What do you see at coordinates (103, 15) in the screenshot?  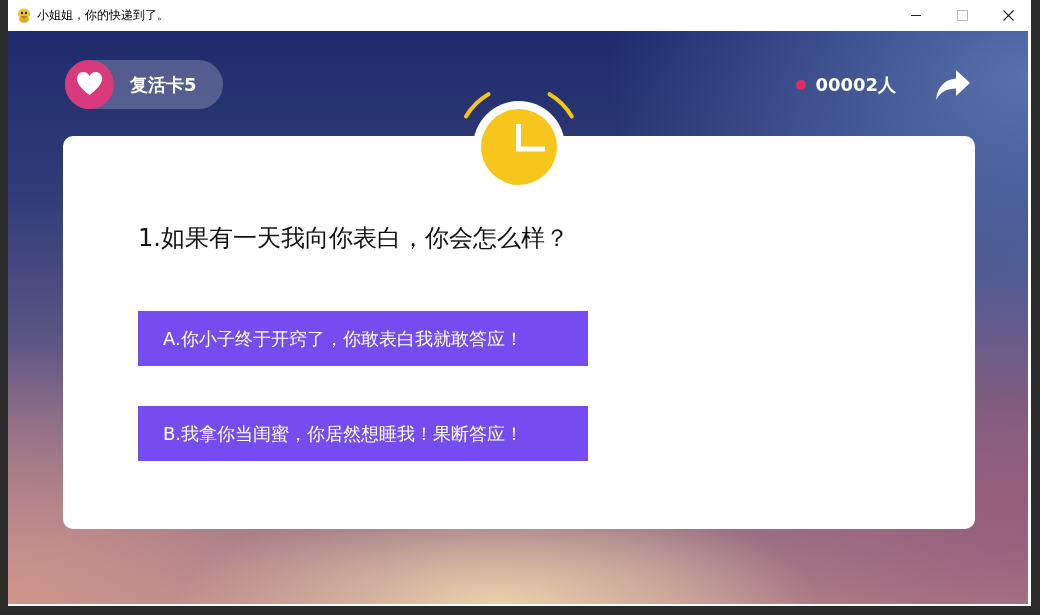 I see `window-title: 小姐姐，你的快递到了。` at bounding box center [103, 15].